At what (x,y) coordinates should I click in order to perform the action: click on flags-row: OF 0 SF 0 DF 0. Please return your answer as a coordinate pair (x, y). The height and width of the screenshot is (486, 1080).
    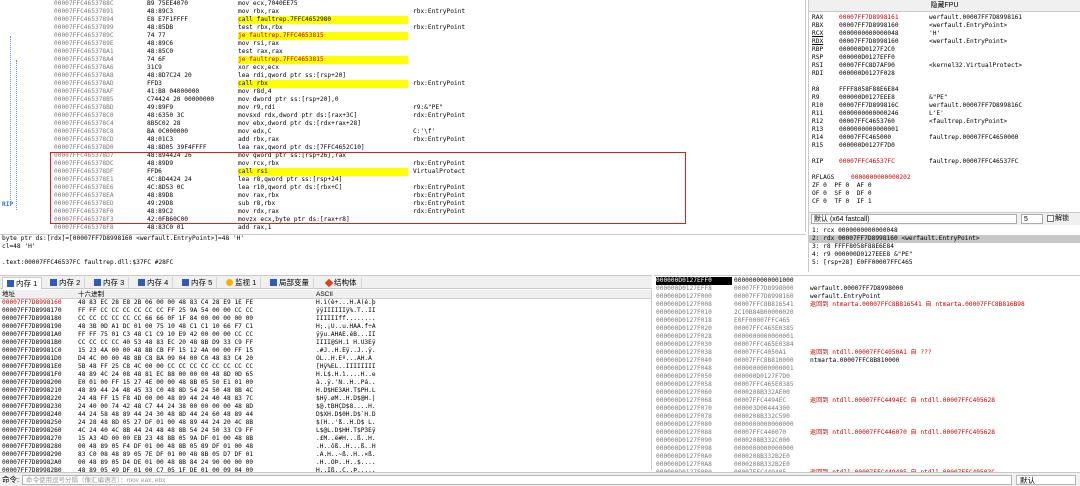
    Looking at the image, I should click on (944, 194).